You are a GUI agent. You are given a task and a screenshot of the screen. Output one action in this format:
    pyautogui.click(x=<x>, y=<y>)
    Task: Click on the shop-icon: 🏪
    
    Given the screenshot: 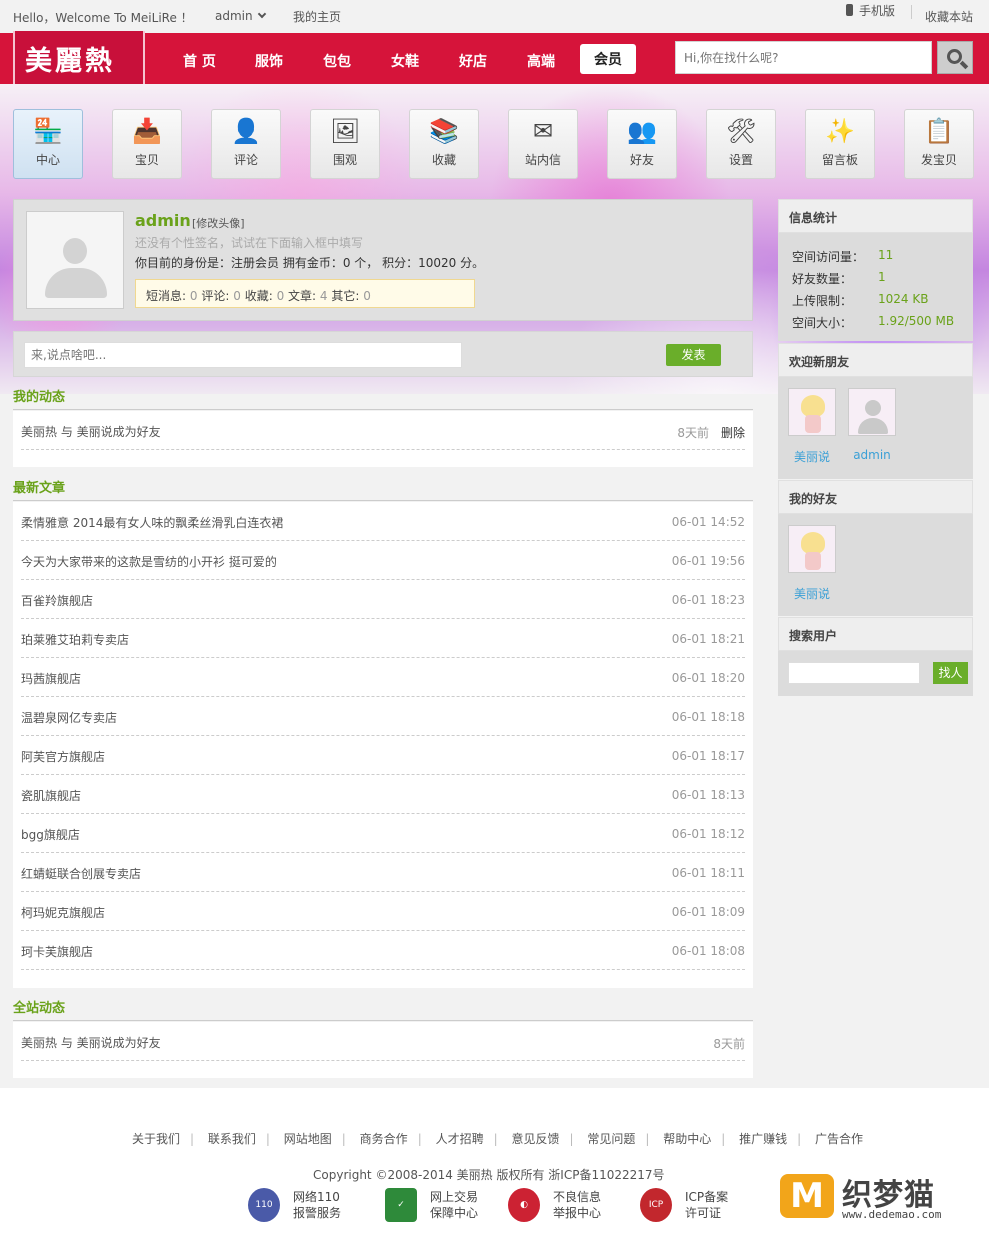 What is the action you would take?
    pyautogui.click(x=48, y=131)
    